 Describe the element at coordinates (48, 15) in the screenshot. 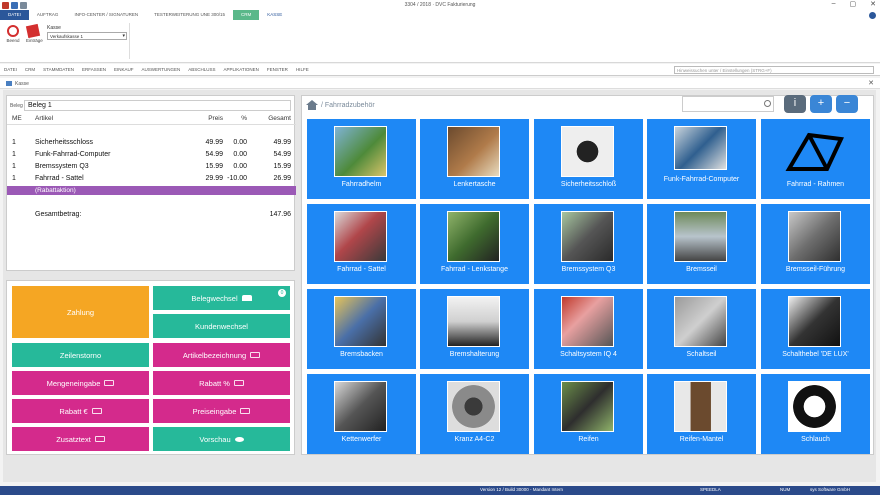

I see `tab-auftrag: AUFTRAG` at that location.